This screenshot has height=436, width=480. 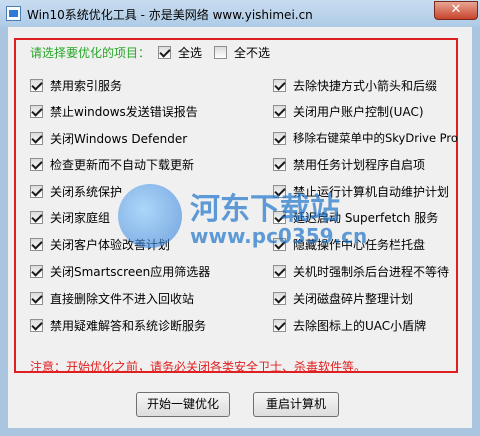 I want to click on option-label: 去除快捷方式小箭头和后缀, so click(x=365, y=86).